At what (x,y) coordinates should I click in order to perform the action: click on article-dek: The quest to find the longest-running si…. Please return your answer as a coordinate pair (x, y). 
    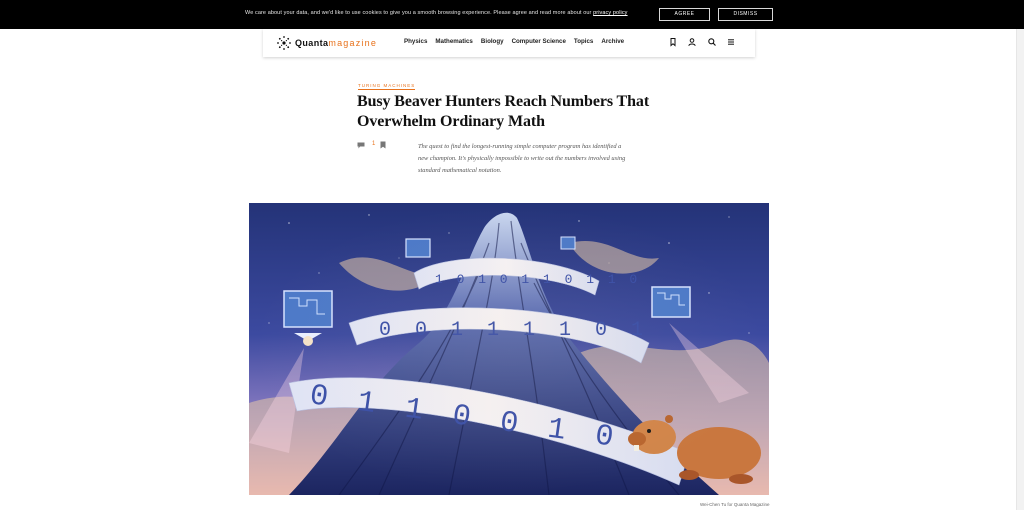
    Looking at the image, I should click on (522, 158).